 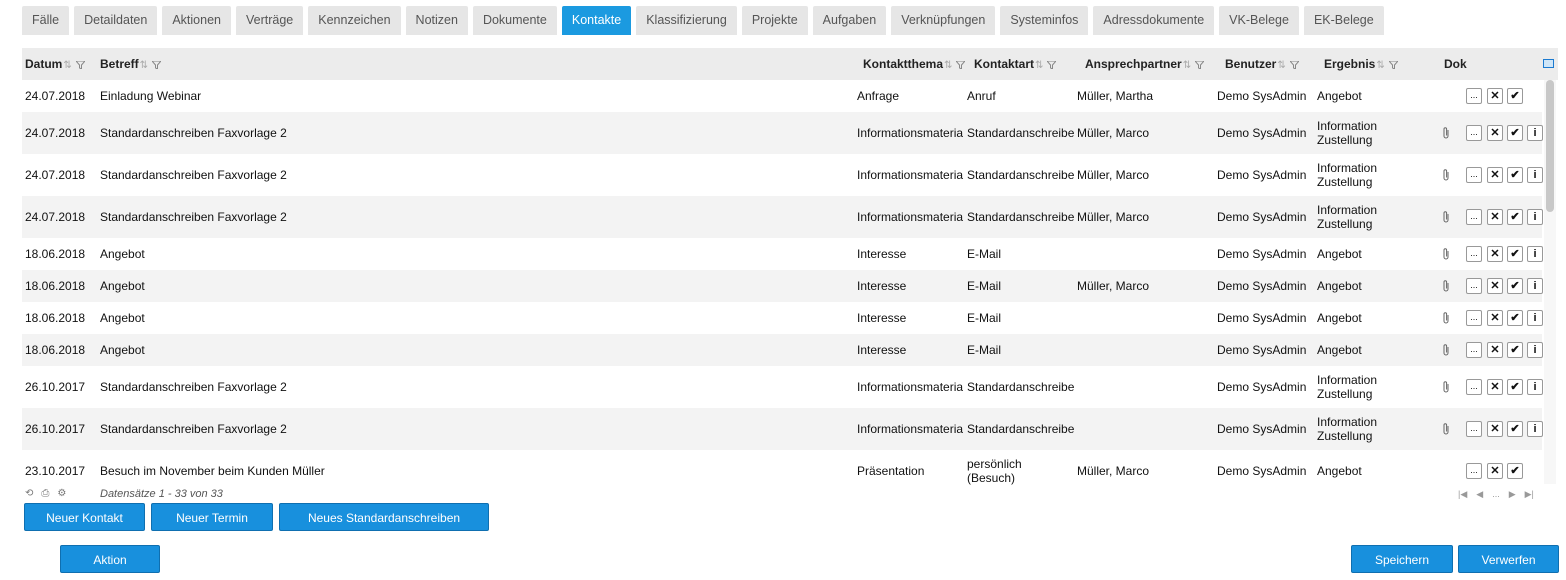 What do you see at coordinates (384, 517) in the screenshot?
I see `new-standard-letter-button: Neues Standardanschreiben` at bounding box center [384, 517].